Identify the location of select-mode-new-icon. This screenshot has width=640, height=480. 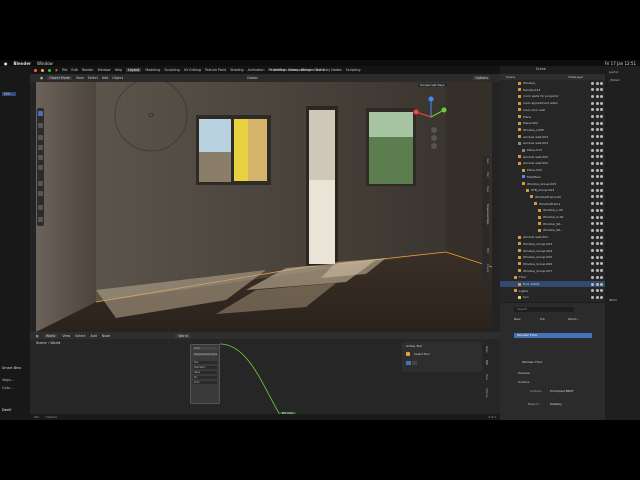
(408, 363).